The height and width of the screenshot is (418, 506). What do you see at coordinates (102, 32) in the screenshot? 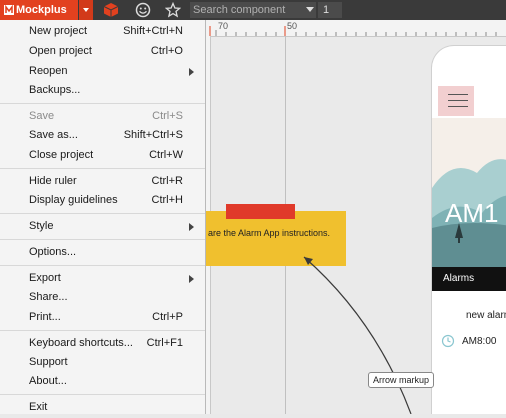
I see `menu-item-new-project: New project Shift+Ctrl+N` at bounding box center [102, 32].